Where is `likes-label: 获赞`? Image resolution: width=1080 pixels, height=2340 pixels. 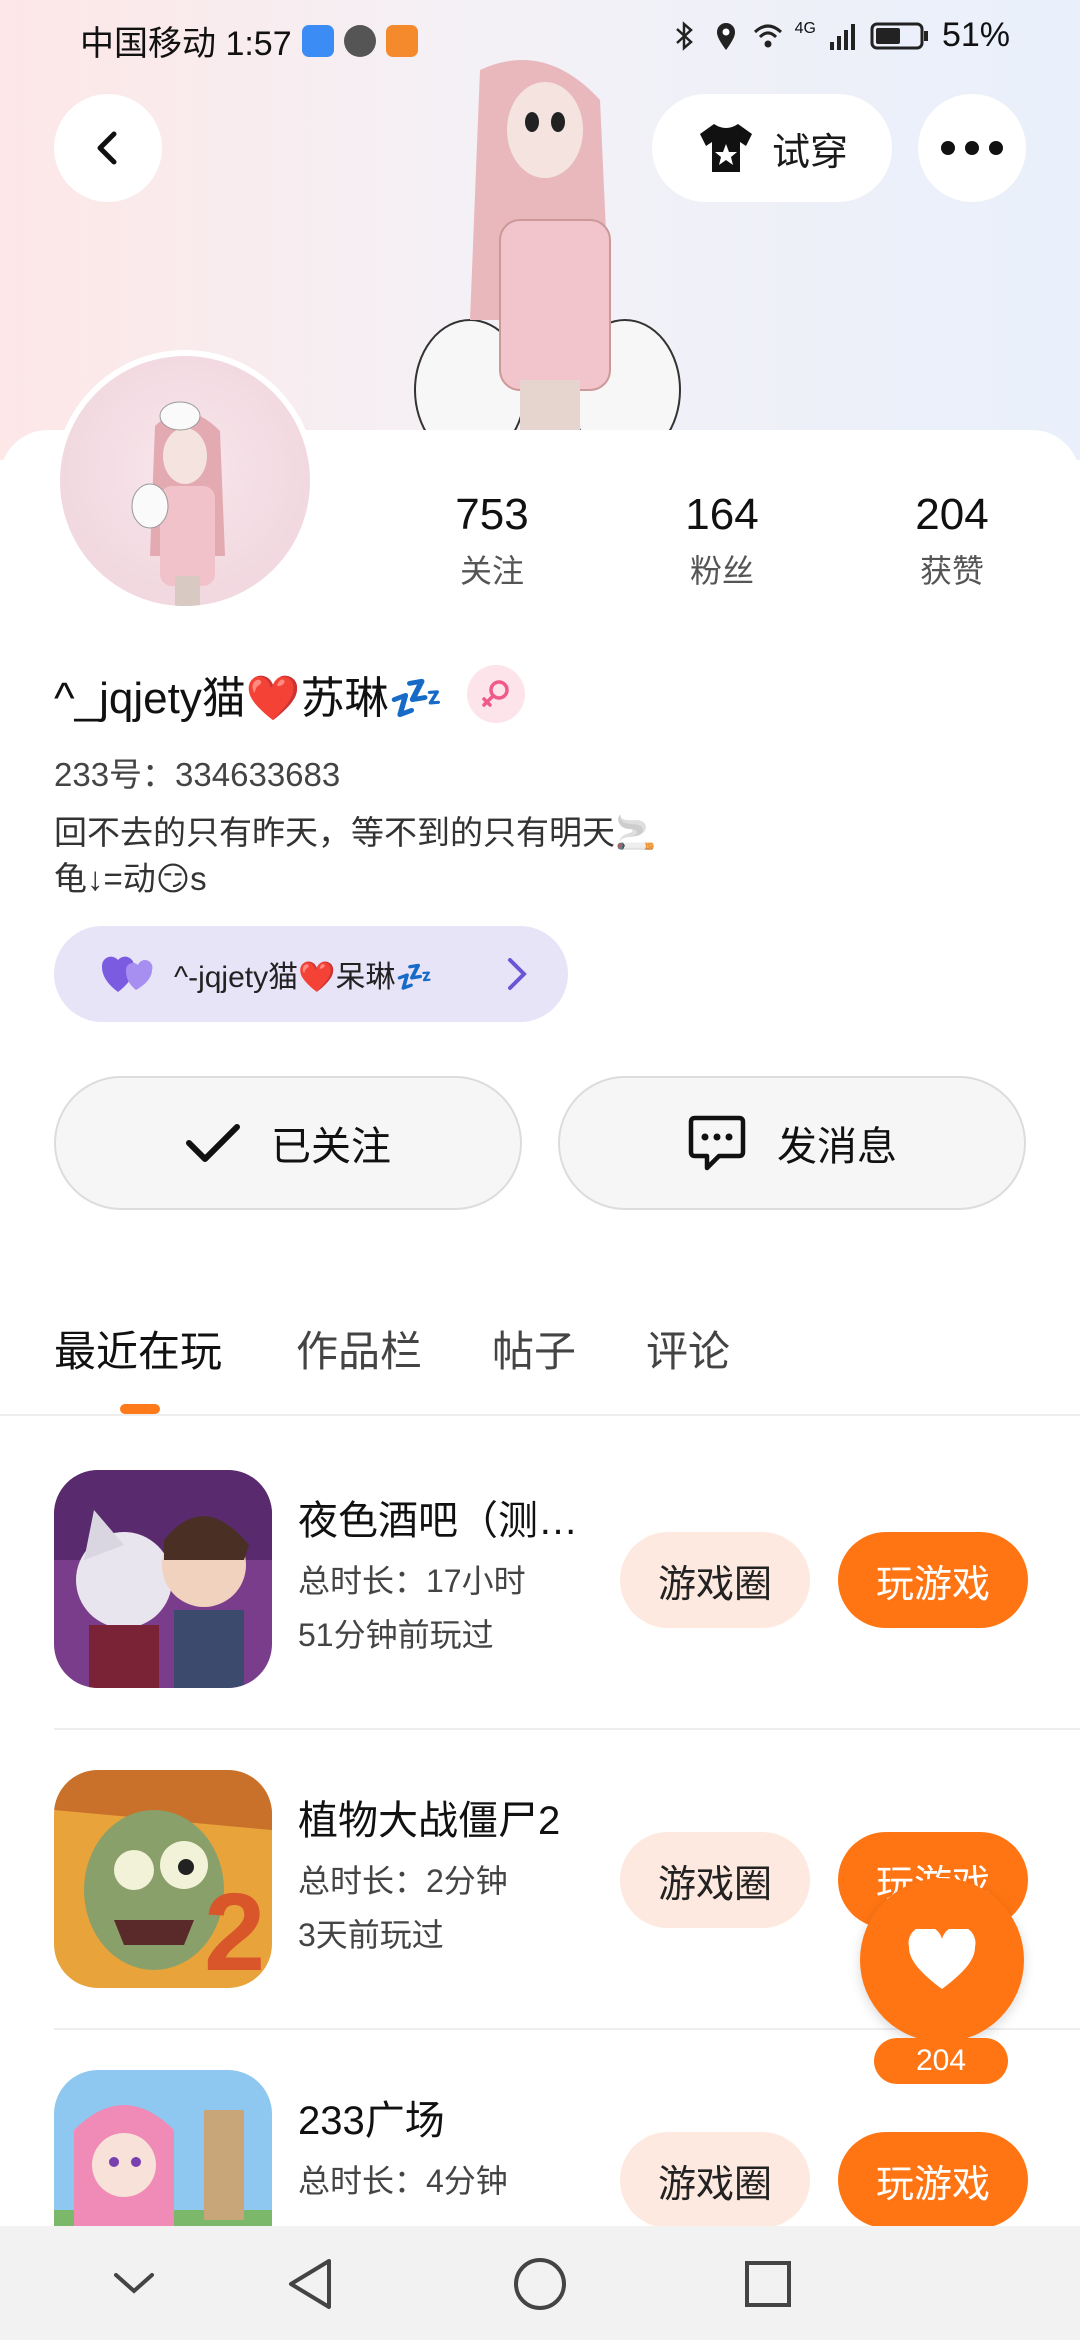 likes-label: 获赞 is located at coordinates (951, 571).